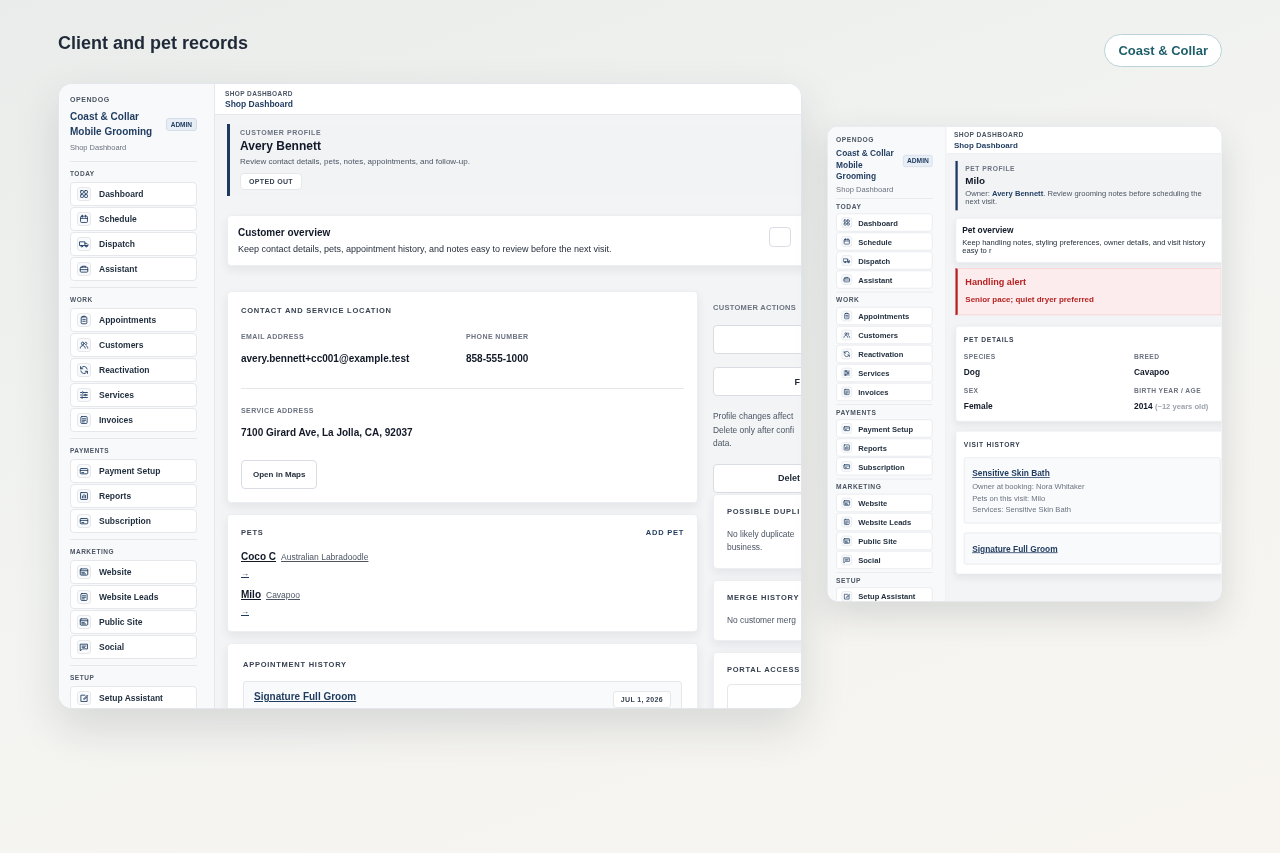  I want to click on sidebar-item: Payment Setup, so click(133, 471).